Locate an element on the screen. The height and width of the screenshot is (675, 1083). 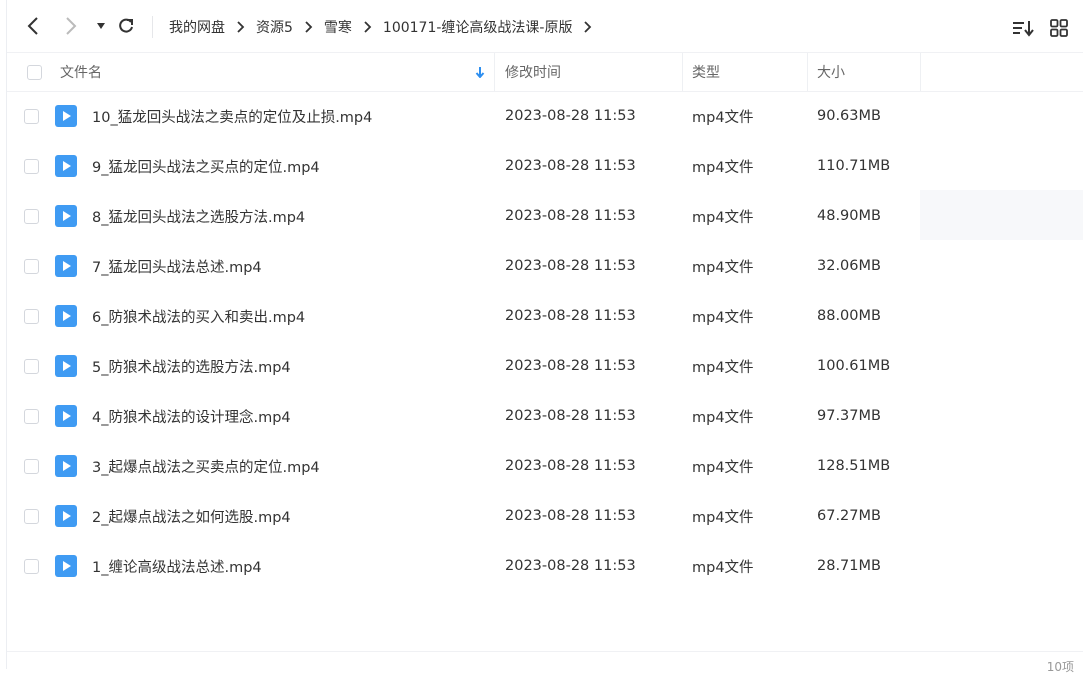
file-size: 88.00MB is located at coordinates (849, 316).